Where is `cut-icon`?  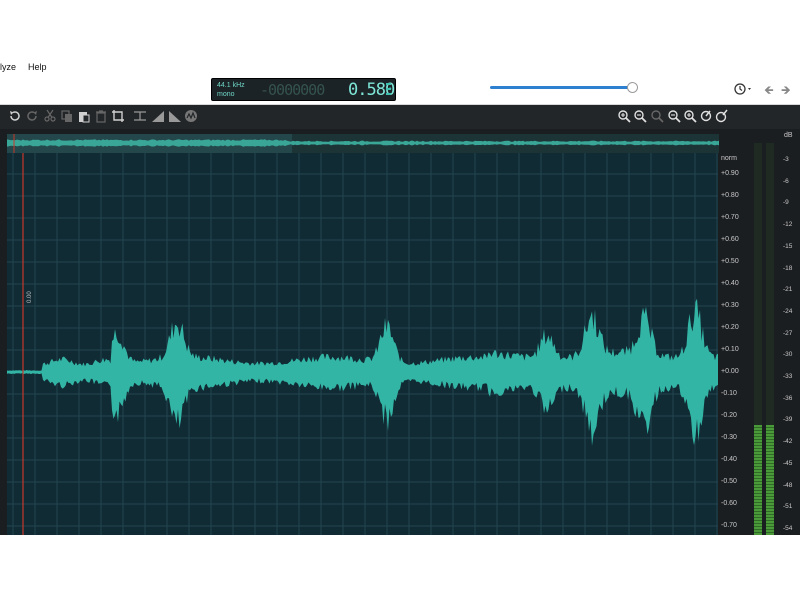
cut-icon is located at coordinates (50, 116).